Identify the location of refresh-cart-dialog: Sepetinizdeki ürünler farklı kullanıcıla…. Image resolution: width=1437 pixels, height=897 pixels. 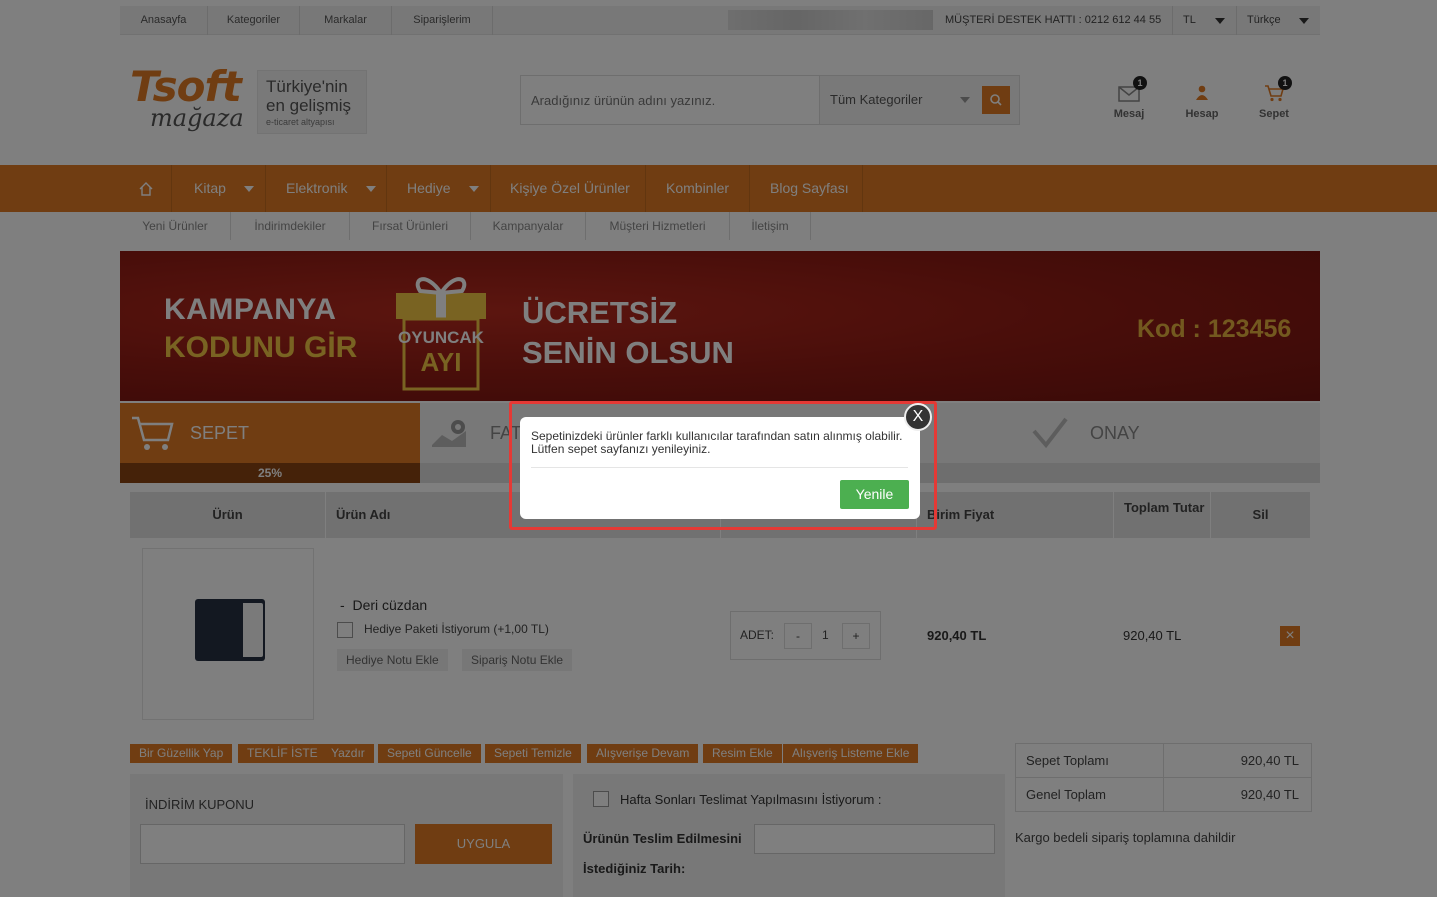
(720, 468).